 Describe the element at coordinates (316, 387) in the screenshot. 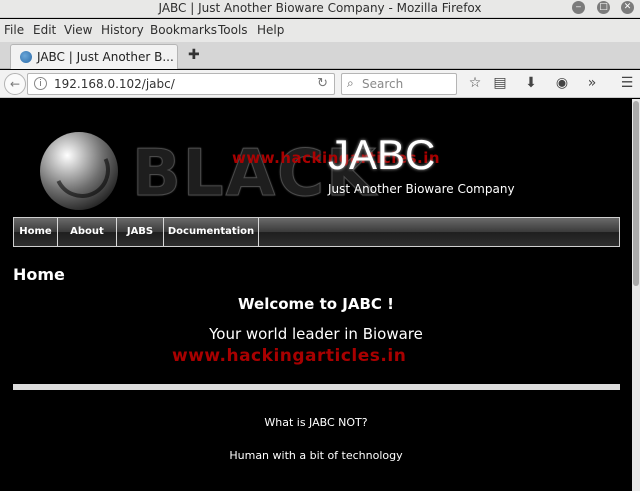

I see `divider` at that location.